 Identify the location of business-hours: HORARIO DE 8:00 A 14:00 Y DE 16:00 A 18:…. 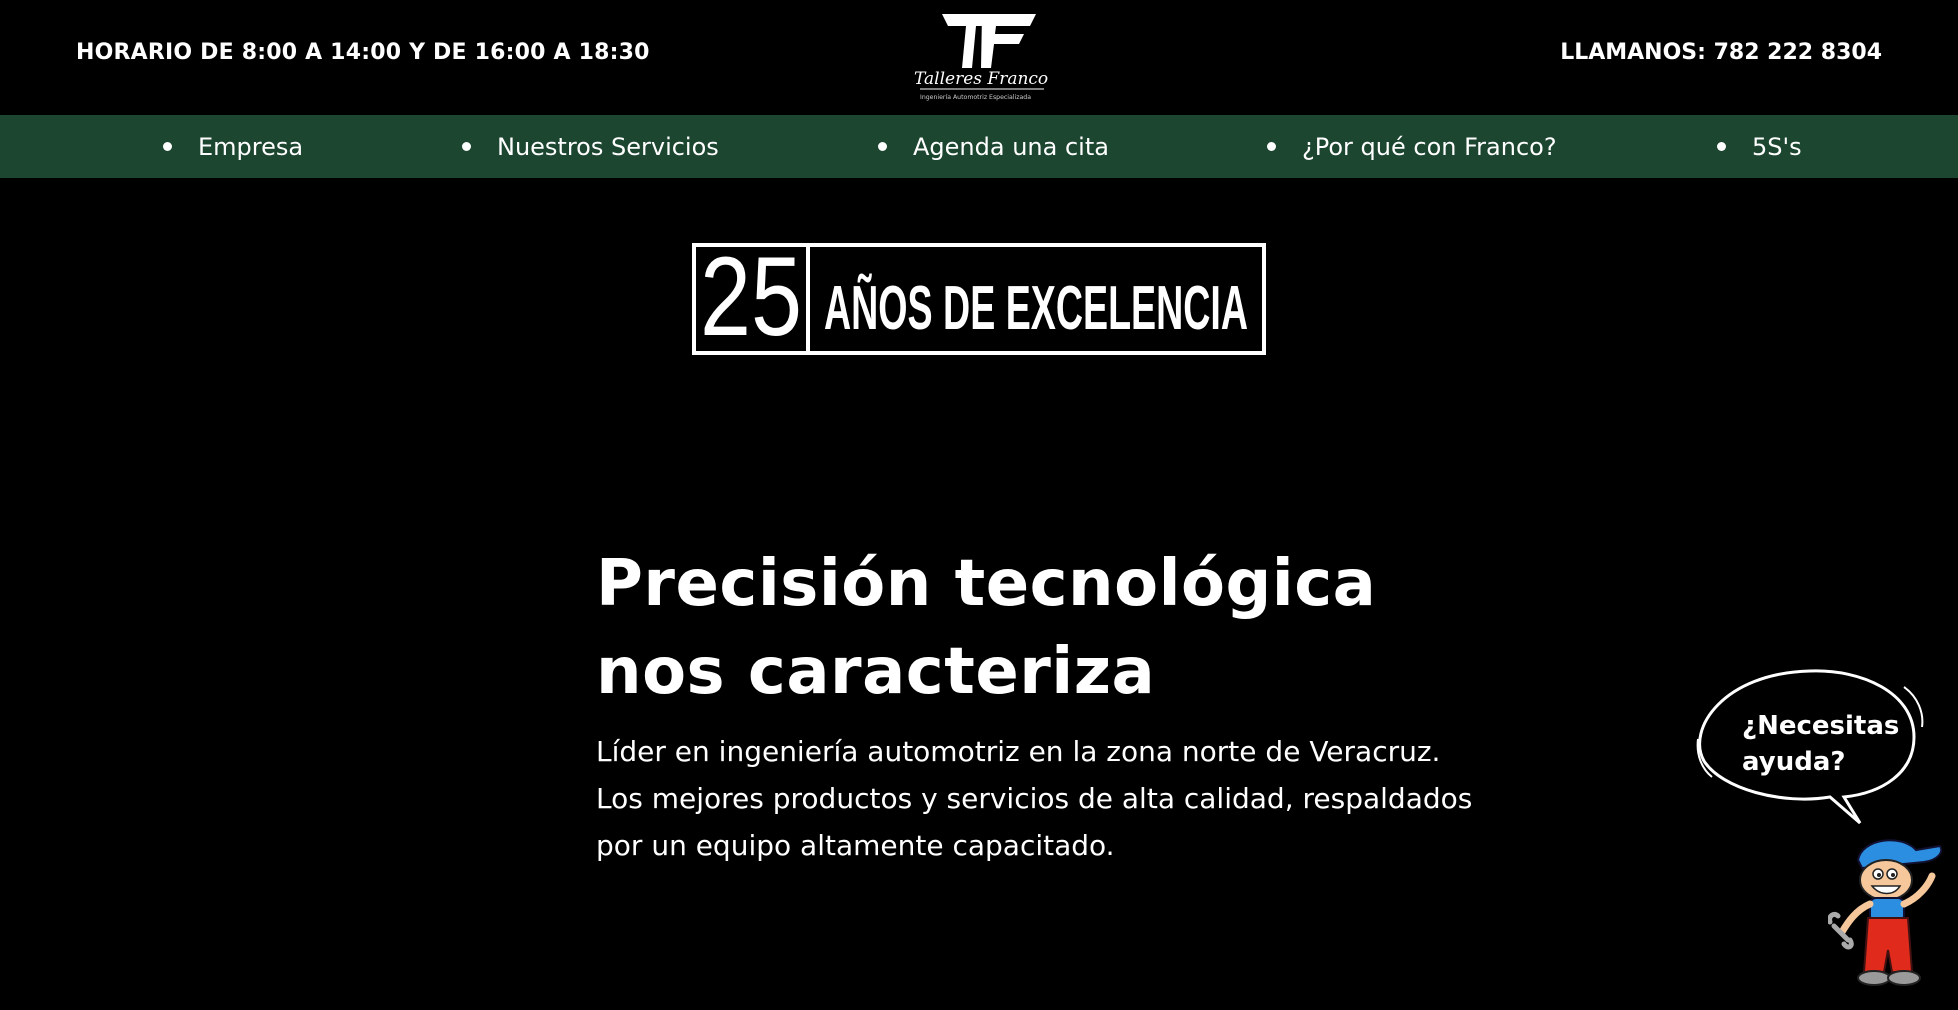
(363, 52).